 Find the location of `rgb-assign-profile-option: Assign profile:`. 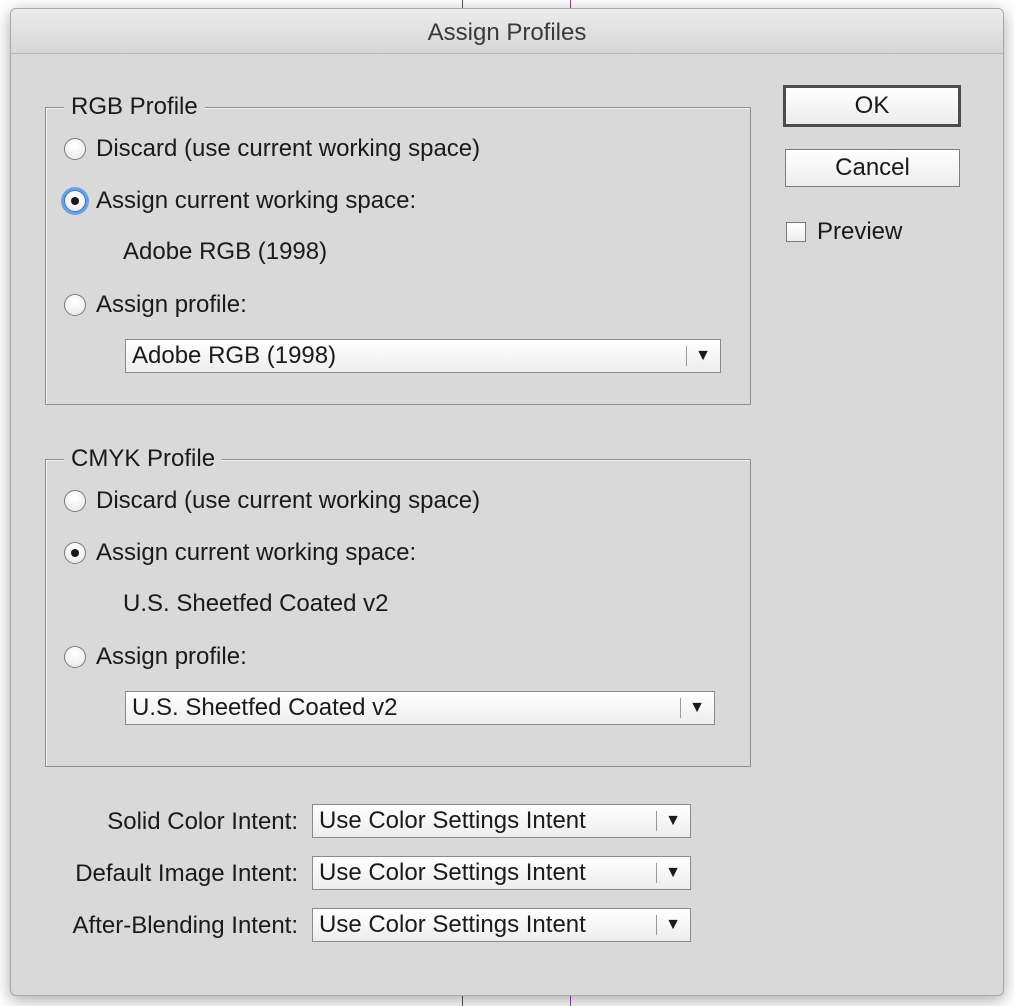

rgb-assign-profile-option: Assign profile: is located at coordinates (155, 305).